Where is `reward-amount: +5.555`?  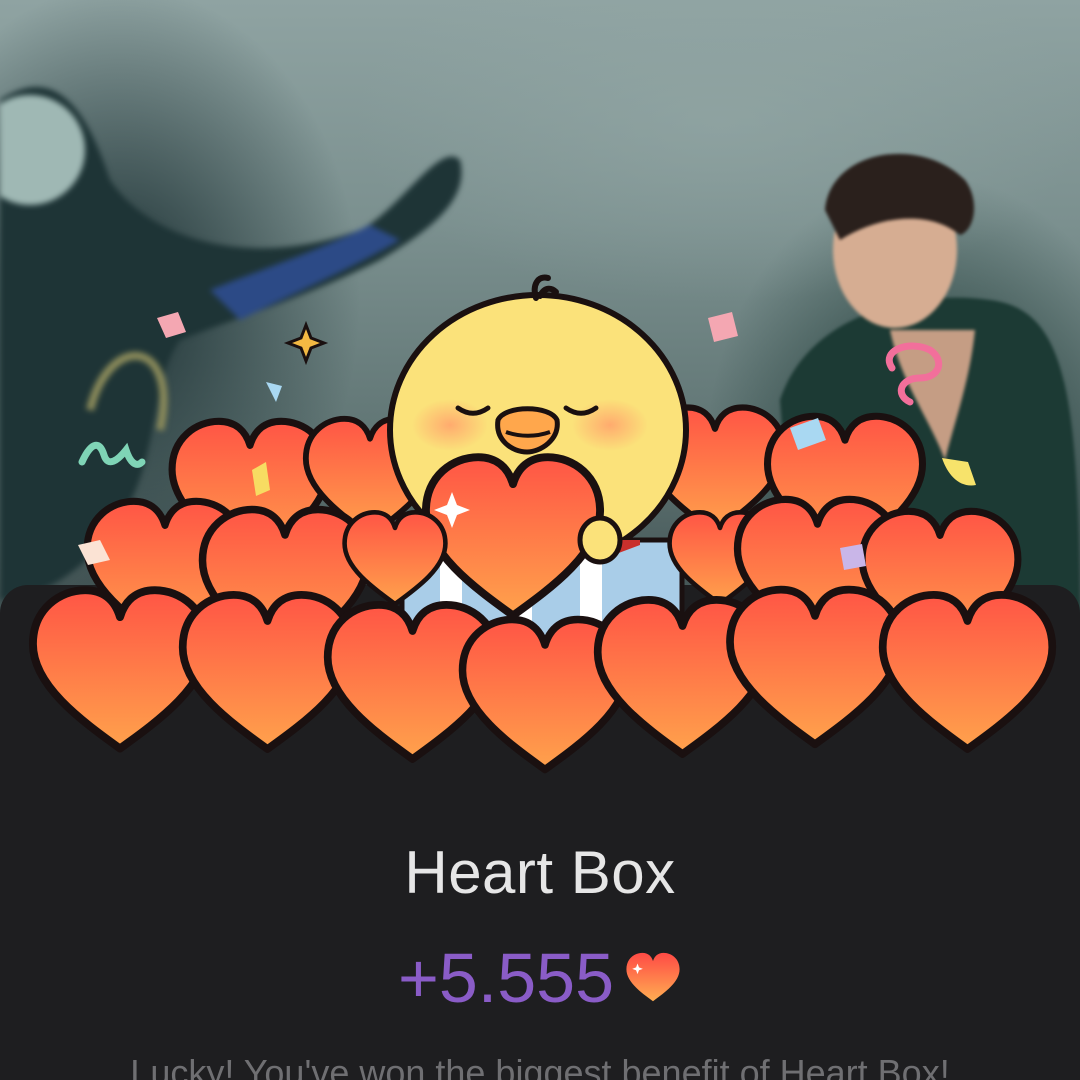
reward-amount: +5.555 is located at coordinates (506, 978).